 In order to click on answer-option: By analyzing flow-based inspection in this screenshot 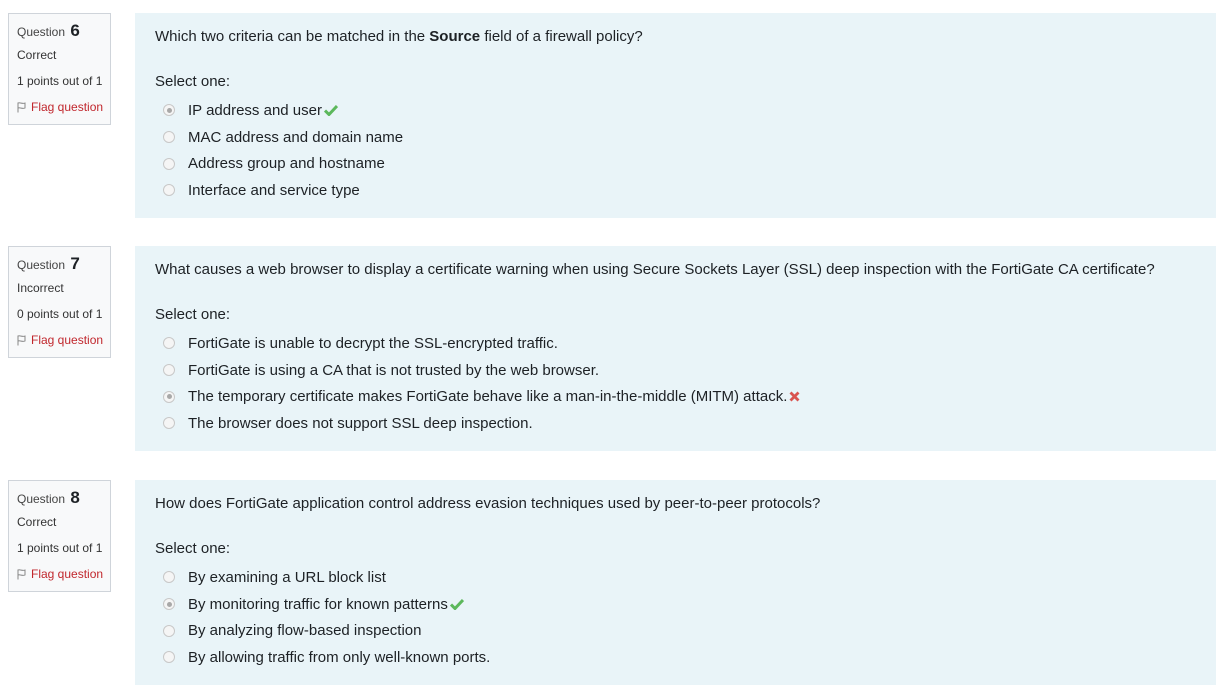, I will do `click(326, 630)`.